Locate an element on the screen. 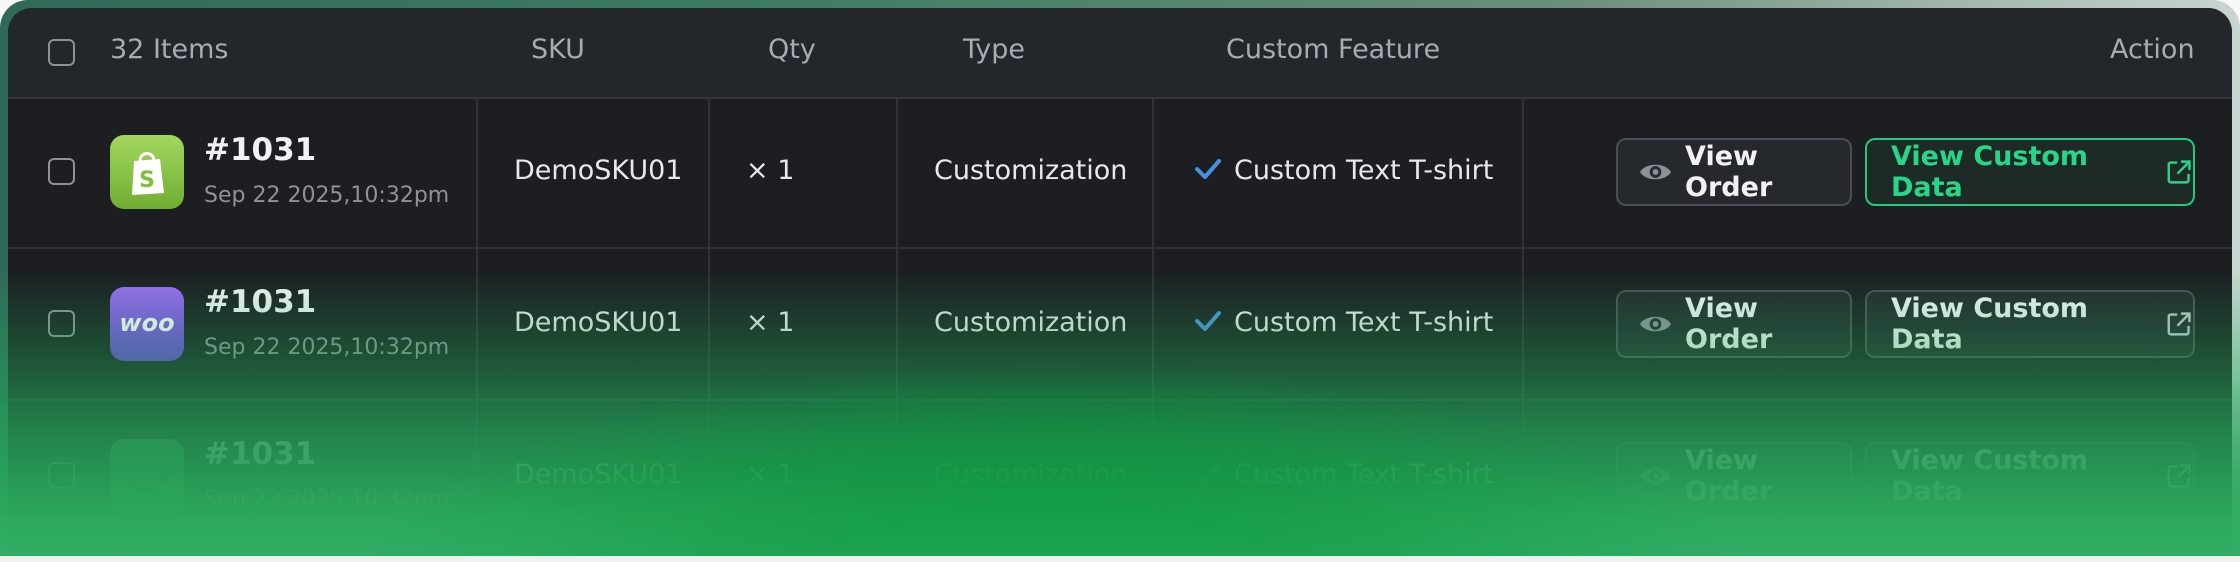 The width and height of the screenshot is (2240, 562). svg-text: S is located at coordinates (147, 180).